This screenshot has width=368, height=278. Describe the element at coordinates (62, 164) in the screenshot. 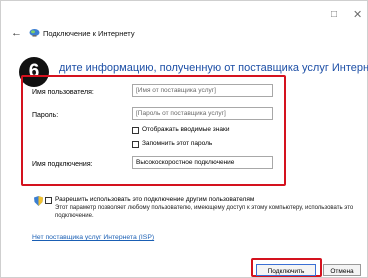

I see `connection-name-label: Имя подключения:` at that location.